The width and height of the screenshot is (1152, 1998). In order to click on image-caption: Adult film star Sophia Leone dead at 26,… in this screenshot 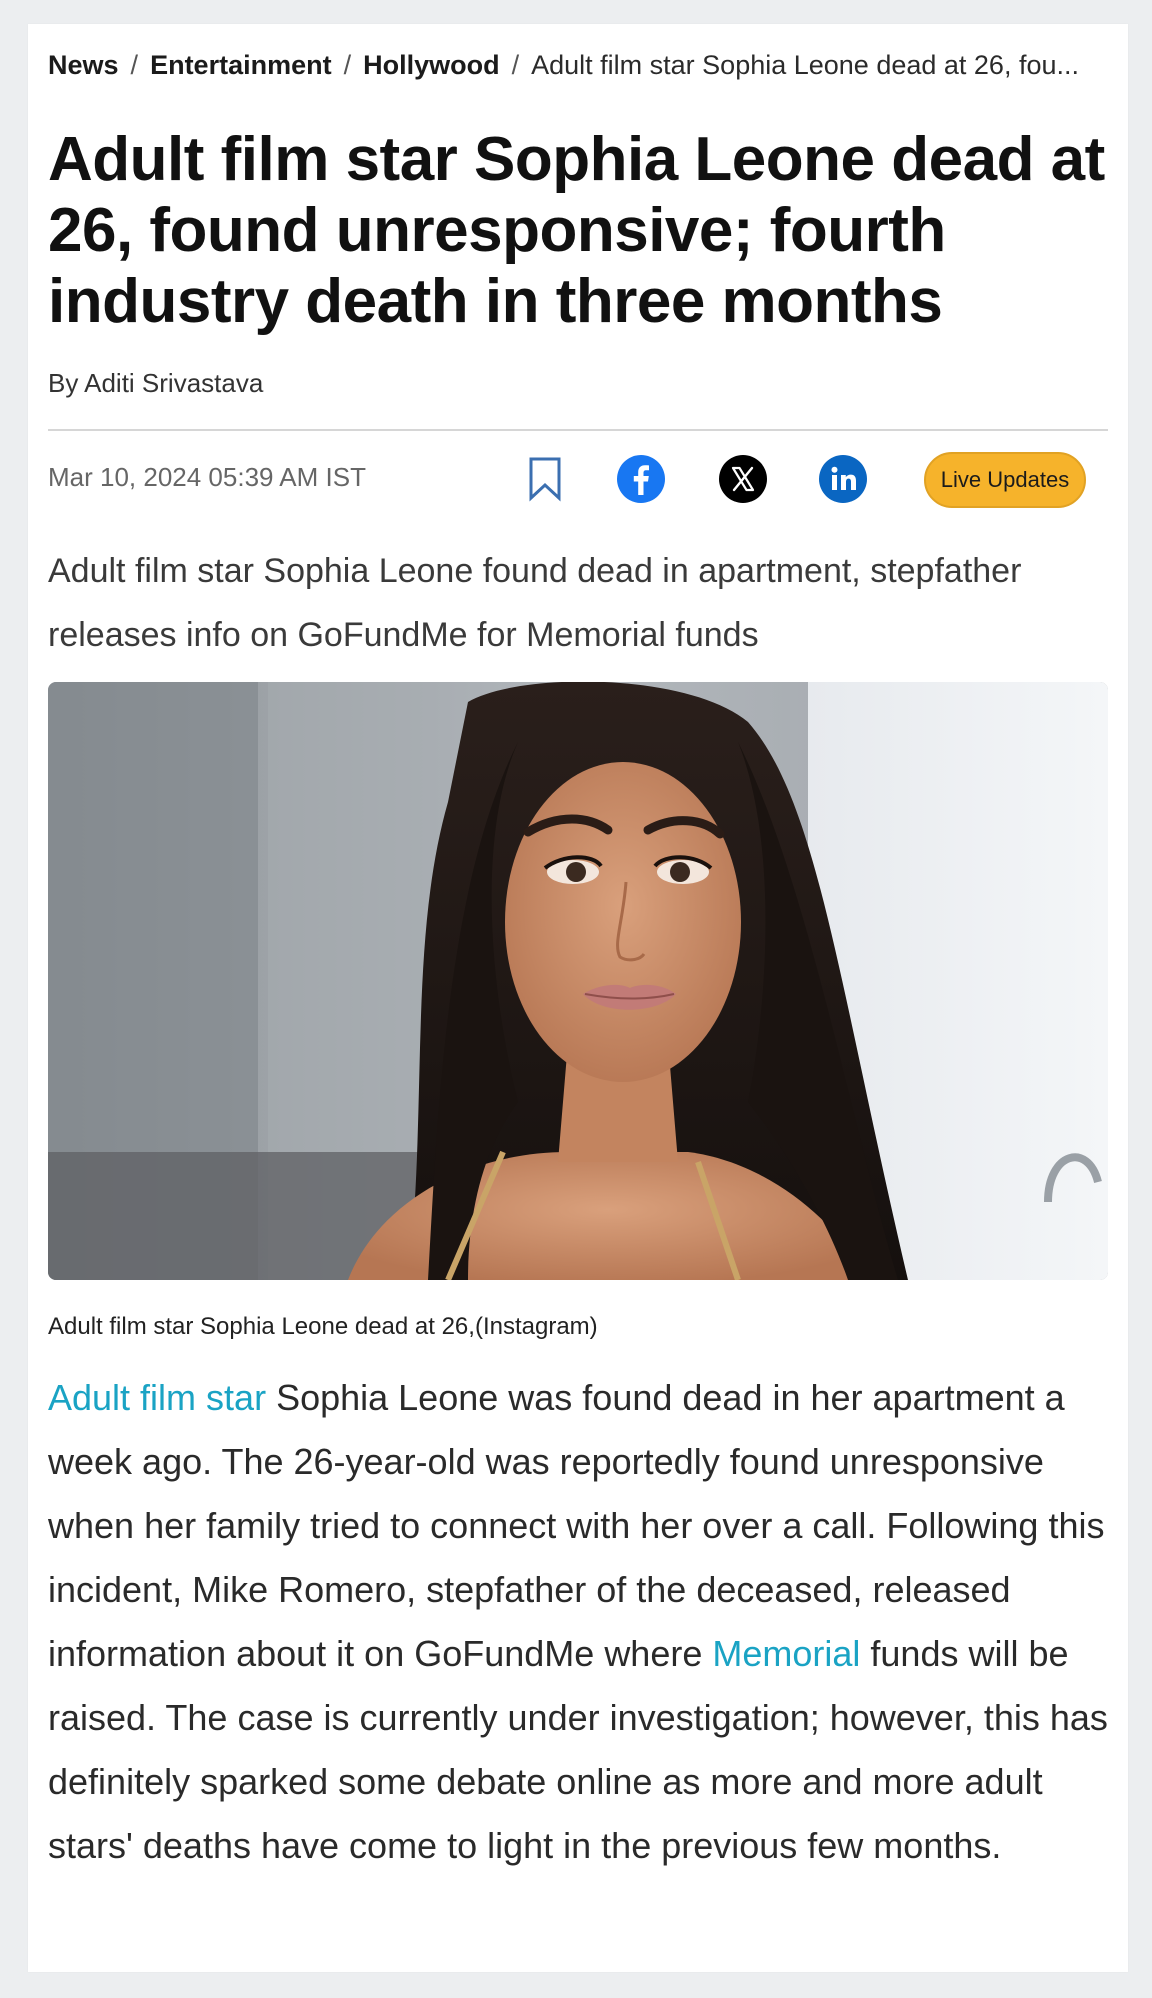, I will do `click(323, 1326)`.